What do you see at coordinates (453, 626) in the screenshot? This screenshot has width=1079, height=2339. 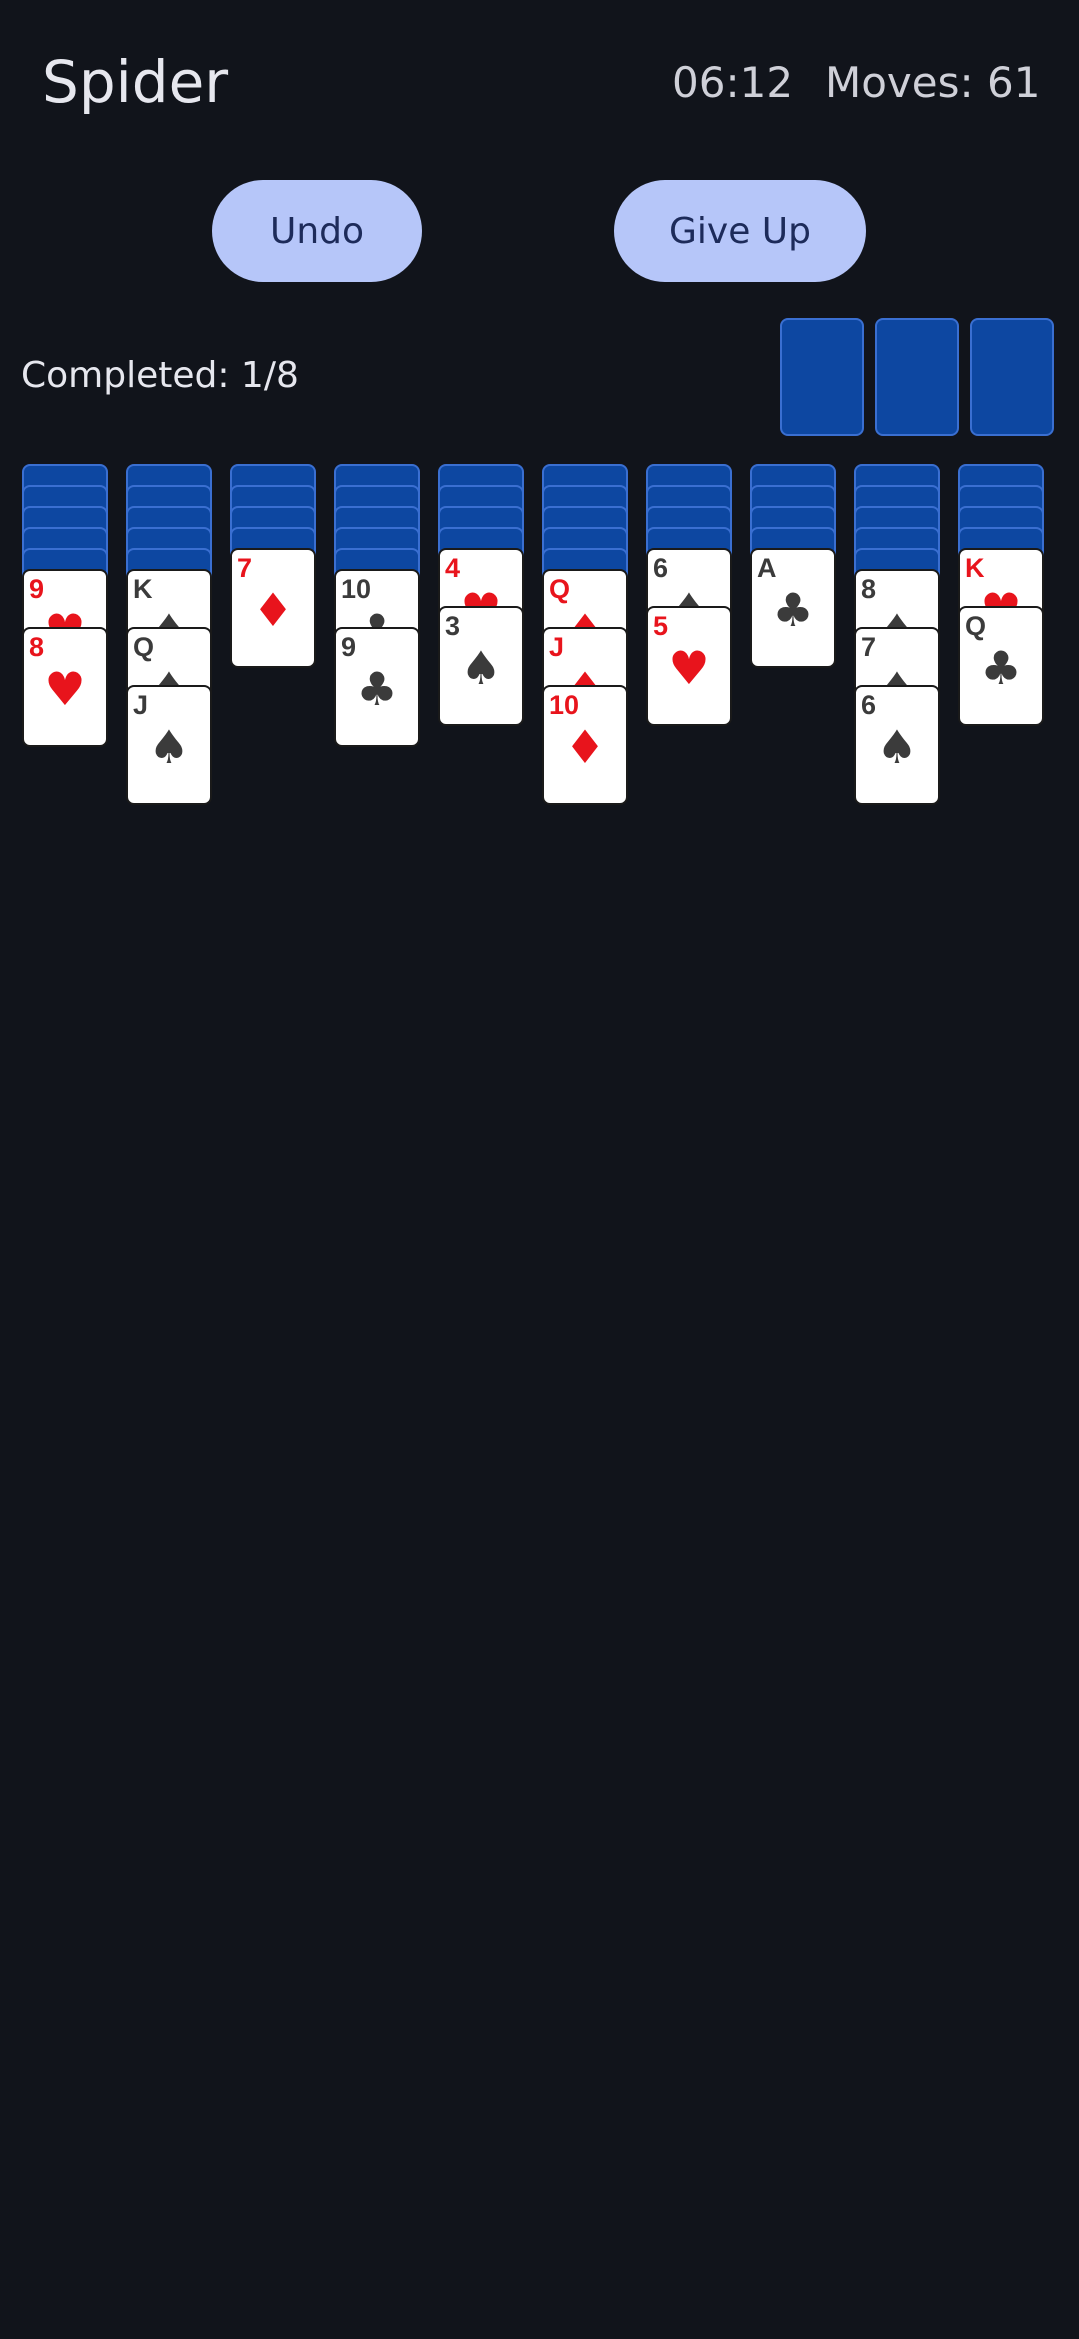 I see `card-rank: 3` at bounding box center [453, 626].